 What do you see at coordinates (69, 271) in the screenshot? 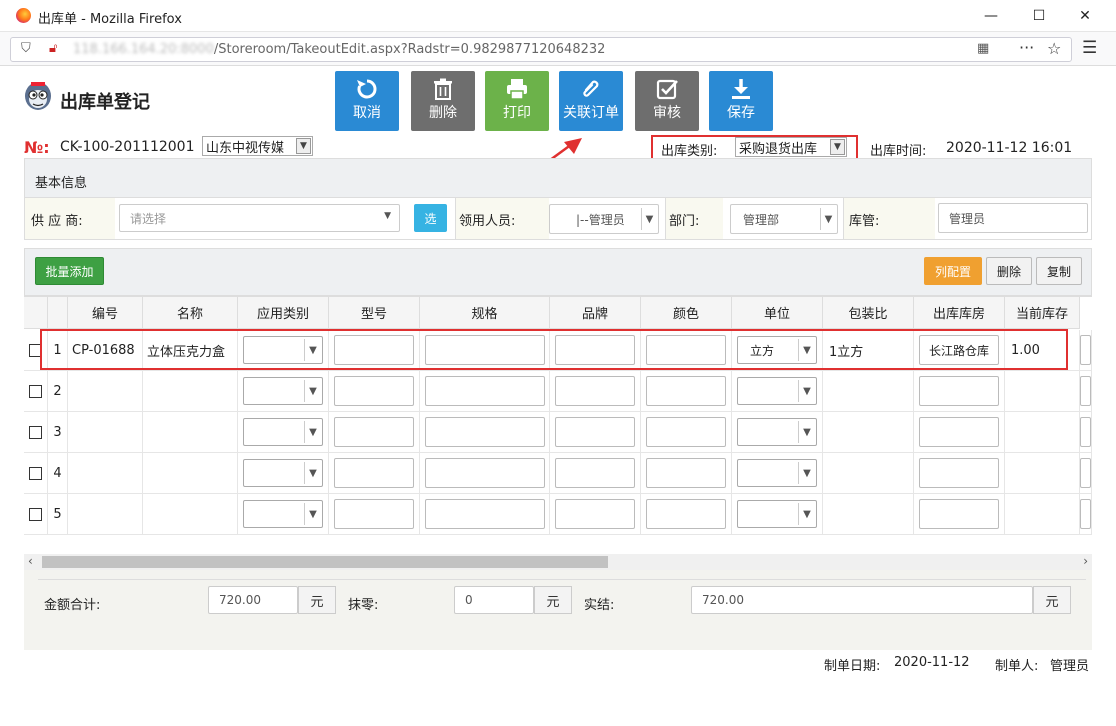
I see `batch-add-button: 批量添加` at bounding box center [69, 271].